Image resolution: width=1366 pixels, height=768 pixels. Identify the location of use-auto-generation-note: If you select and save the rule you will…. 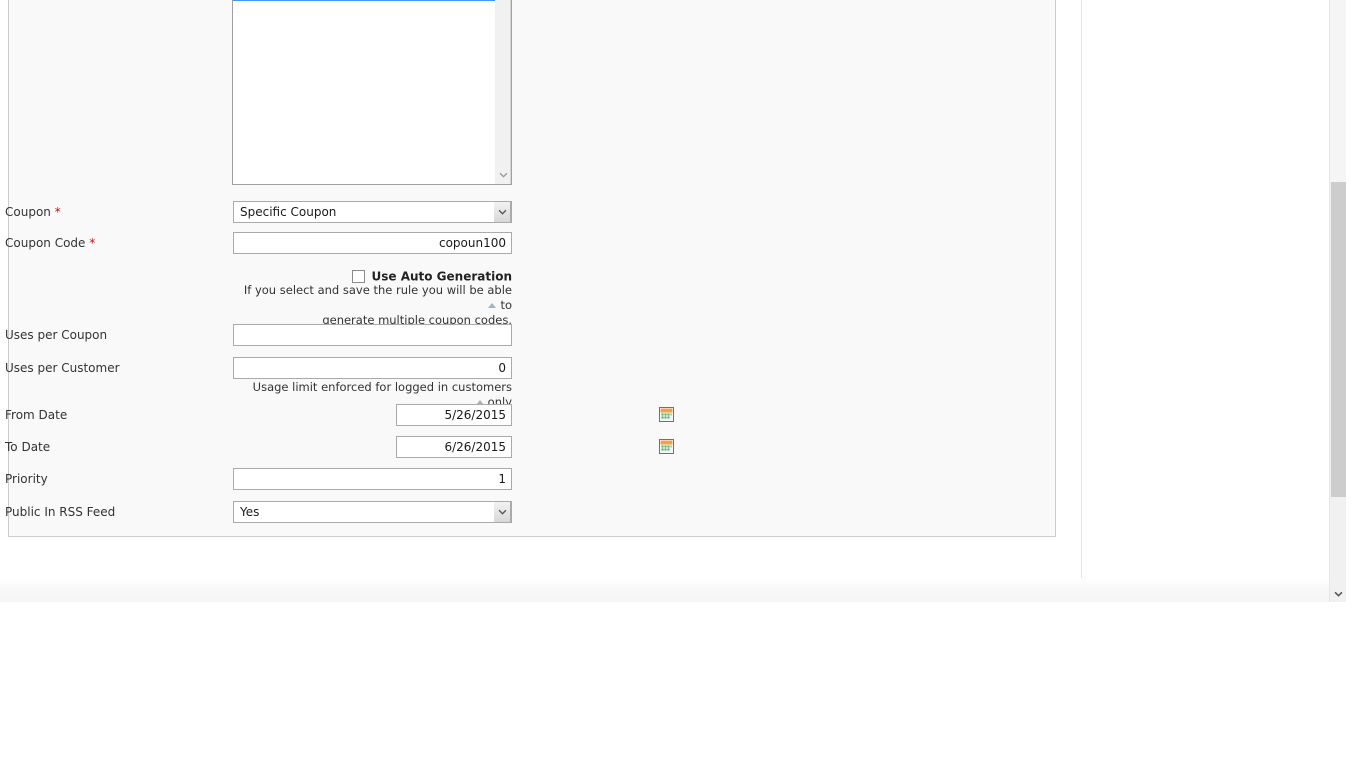
(372, 305).